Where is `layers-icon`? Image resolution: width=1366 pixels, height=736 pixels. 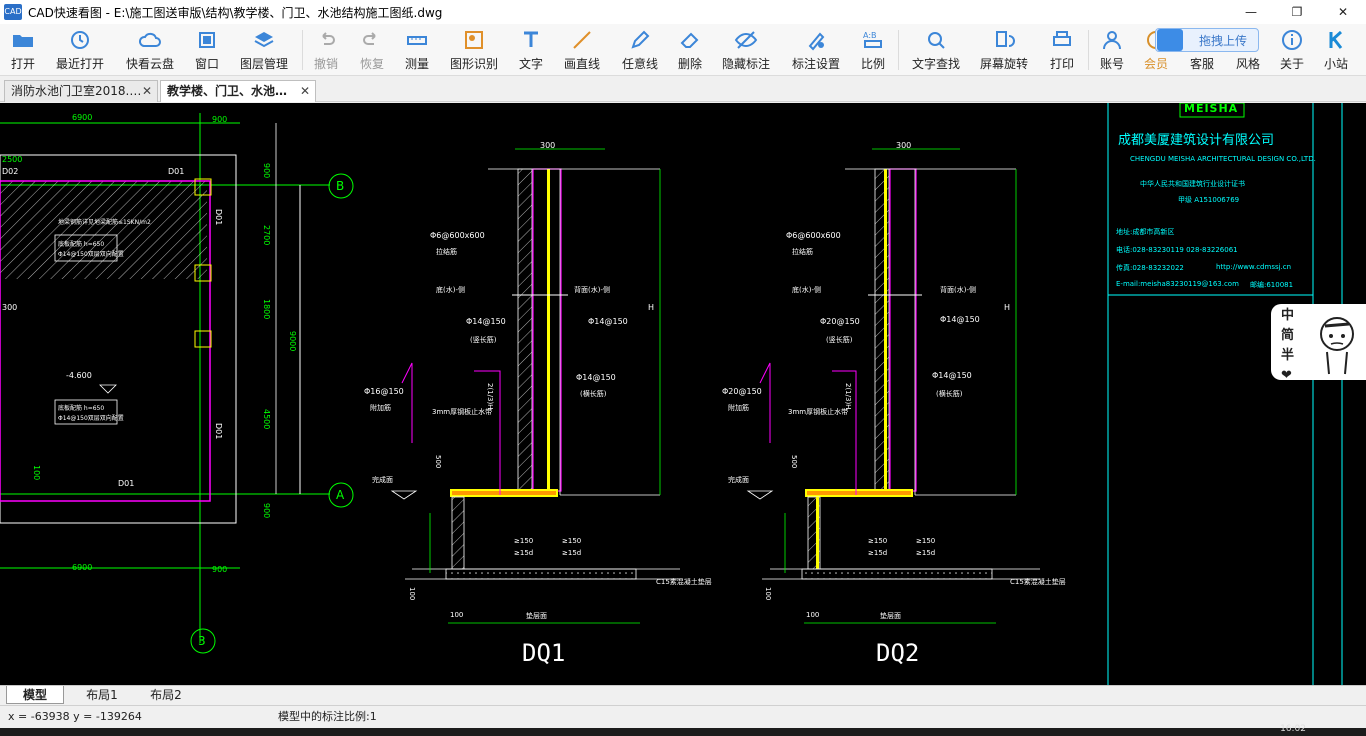
layers-icon is located at coordinates (264, 40).